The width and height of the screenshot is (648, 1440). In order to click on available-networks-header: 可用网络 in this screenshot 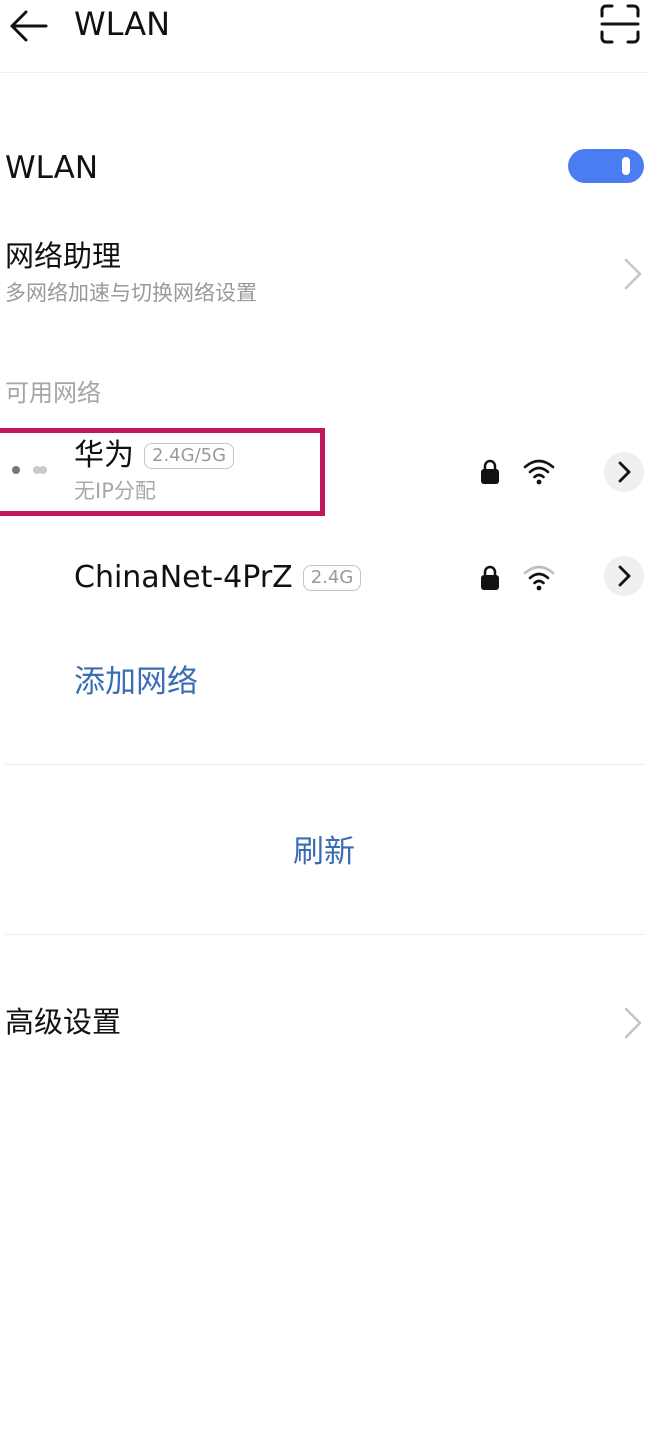, I will do `click(53, 393)`.